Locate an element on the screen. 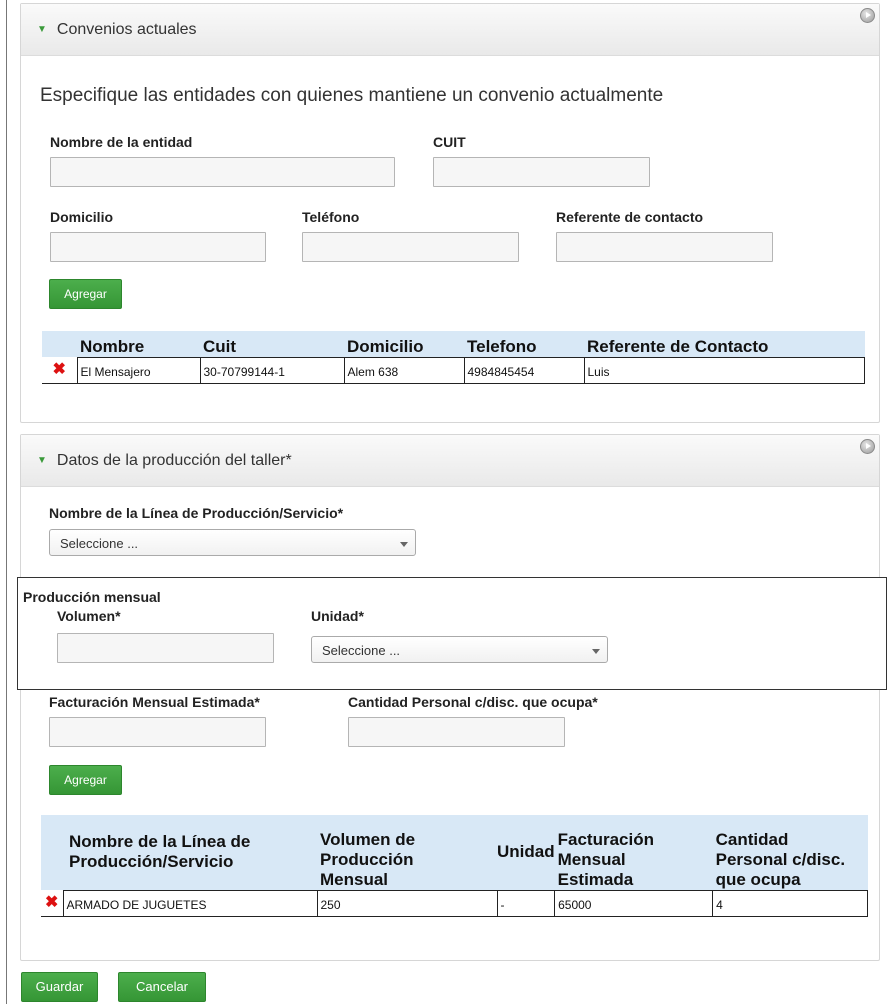 The width and height of the screenshot is (887, 1004). table-cell: 4984845454 is located at coordinates (524, 370).